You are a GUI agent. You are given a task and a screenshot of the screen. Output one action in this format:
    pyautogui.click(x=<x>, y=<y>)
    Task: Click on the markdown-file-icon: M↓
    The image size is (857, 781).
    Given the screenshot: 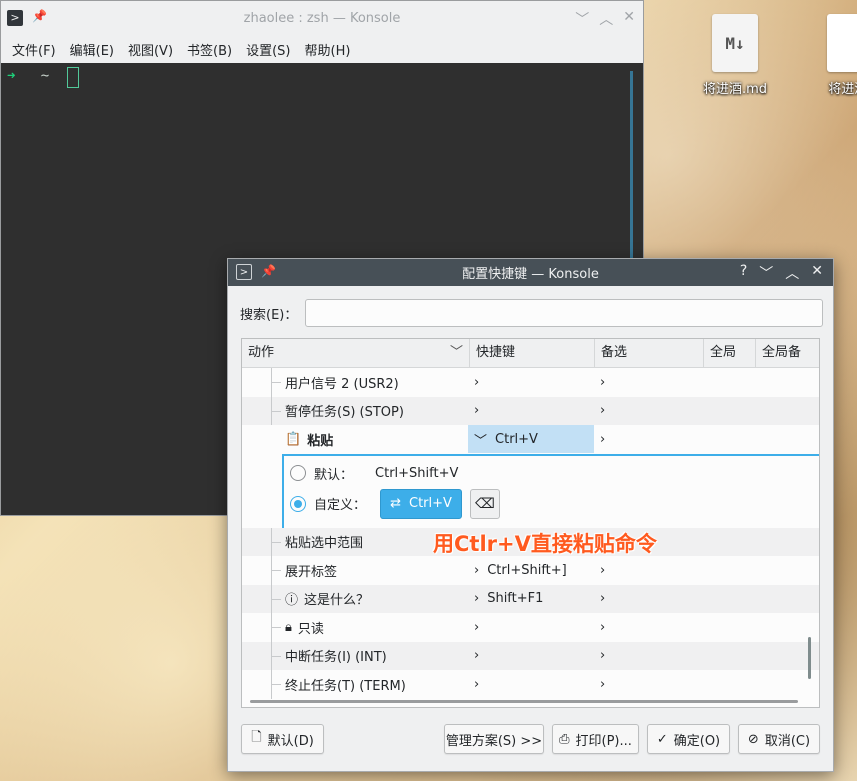 What is the action you would take?
    pyautogui.click(x=735, y=43)
    